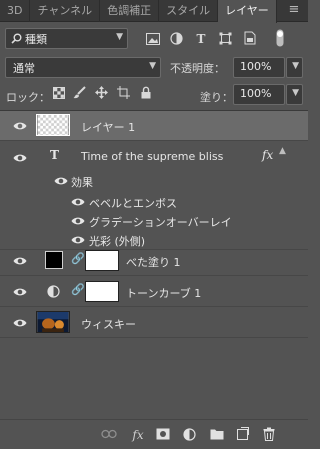 The height and width of the screenshot is (449, 320). What do you see at coordinates (243, 433) in the screenshot?
I see `new-layer-icon` at bounding box center [243, 433].